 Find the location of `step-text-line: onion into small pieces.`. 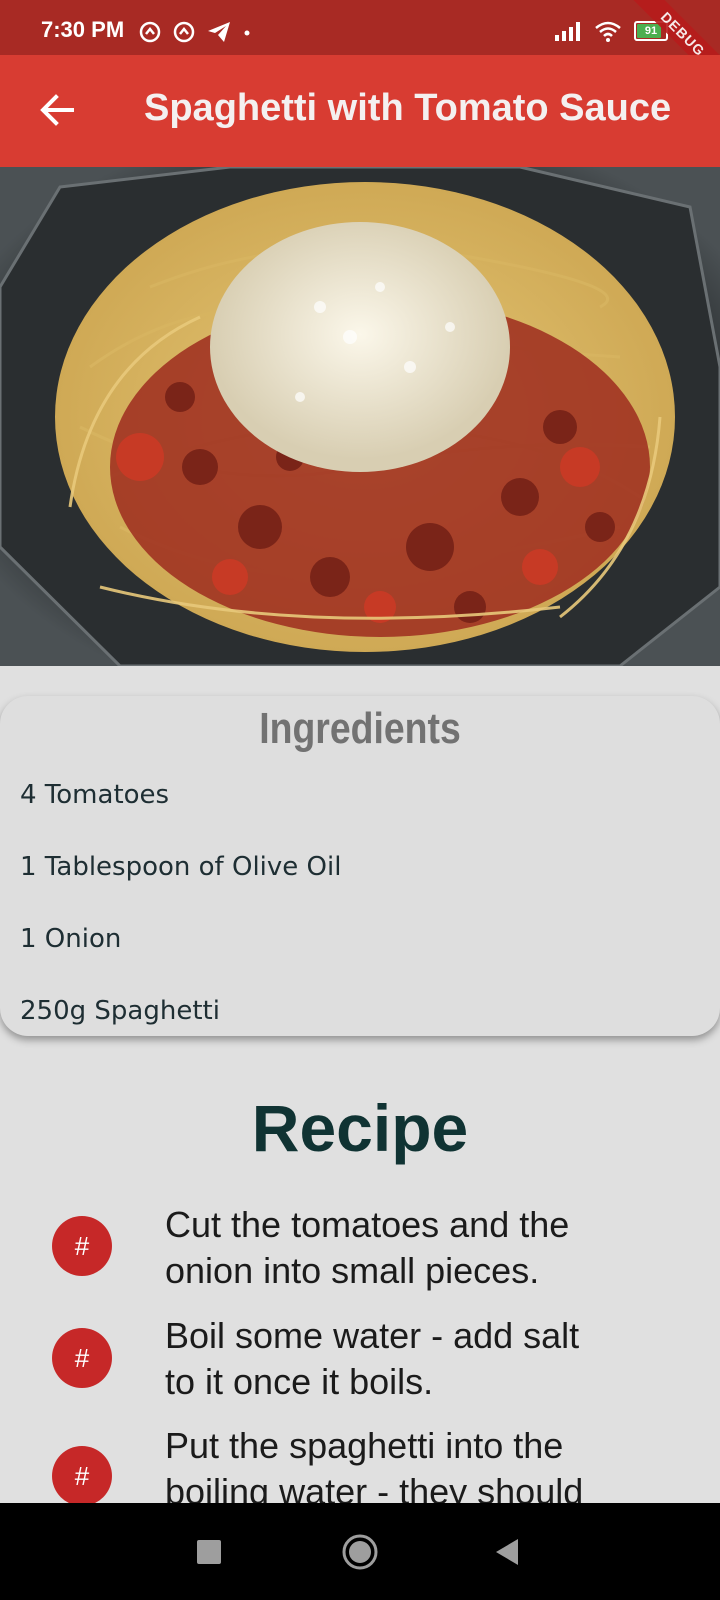

step-text-line: onion into small pieces. is located at coordinates (352, 1270).